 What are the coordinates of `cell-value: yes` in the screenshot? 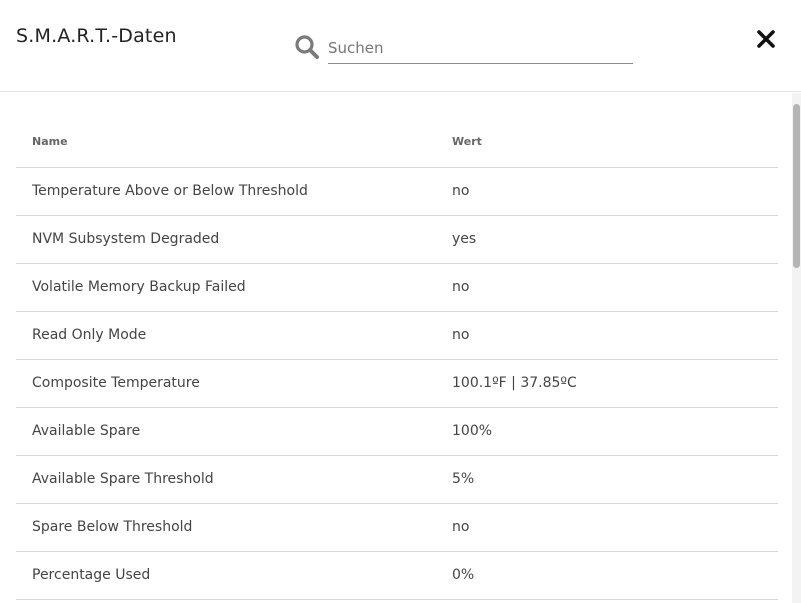 It's located at (607, 239).